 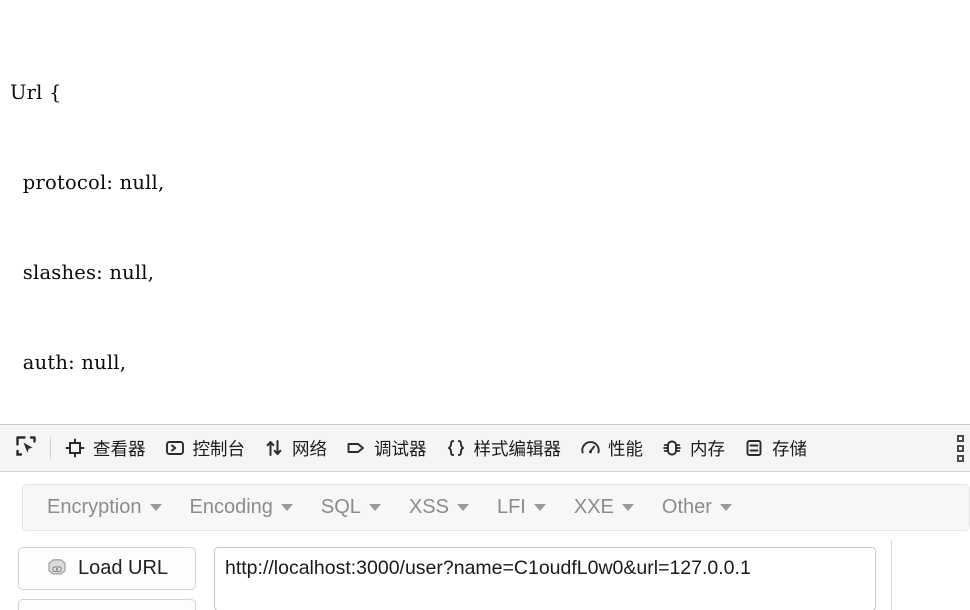 I want to click on devtools-tab-network: 网络, so click(x=295, y=448).